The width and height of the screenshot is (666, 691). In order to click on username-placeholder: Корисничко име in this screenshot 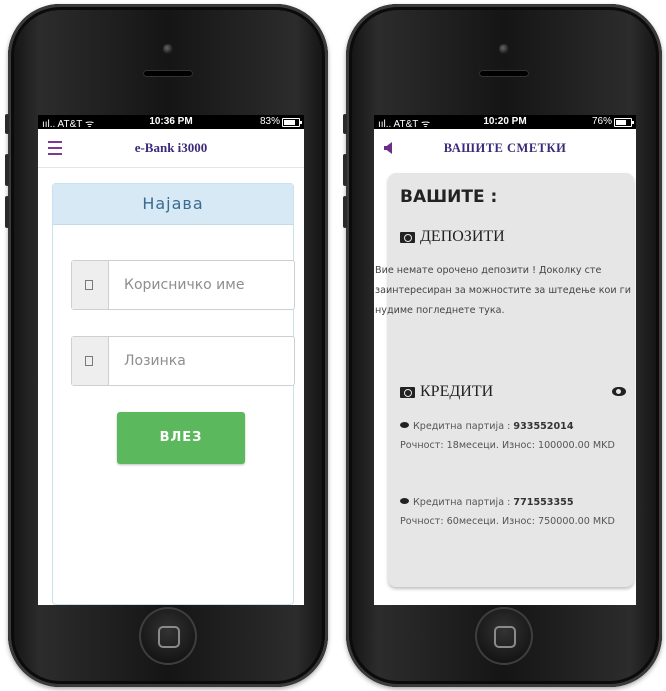, I will do `click(184, 285)`.